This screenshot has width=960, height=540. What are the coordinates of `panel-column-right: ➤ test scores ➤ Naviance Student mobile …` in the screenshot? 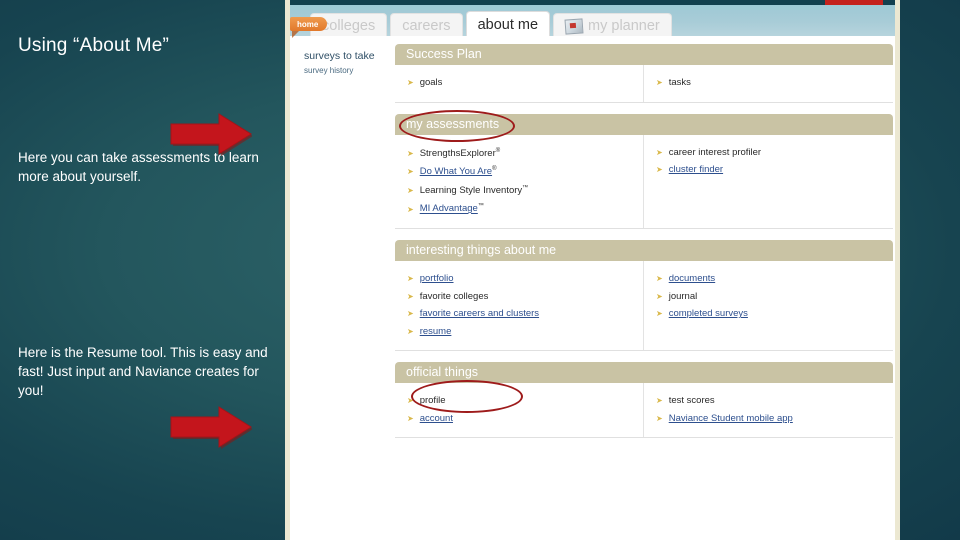 It's located at (768, 410).